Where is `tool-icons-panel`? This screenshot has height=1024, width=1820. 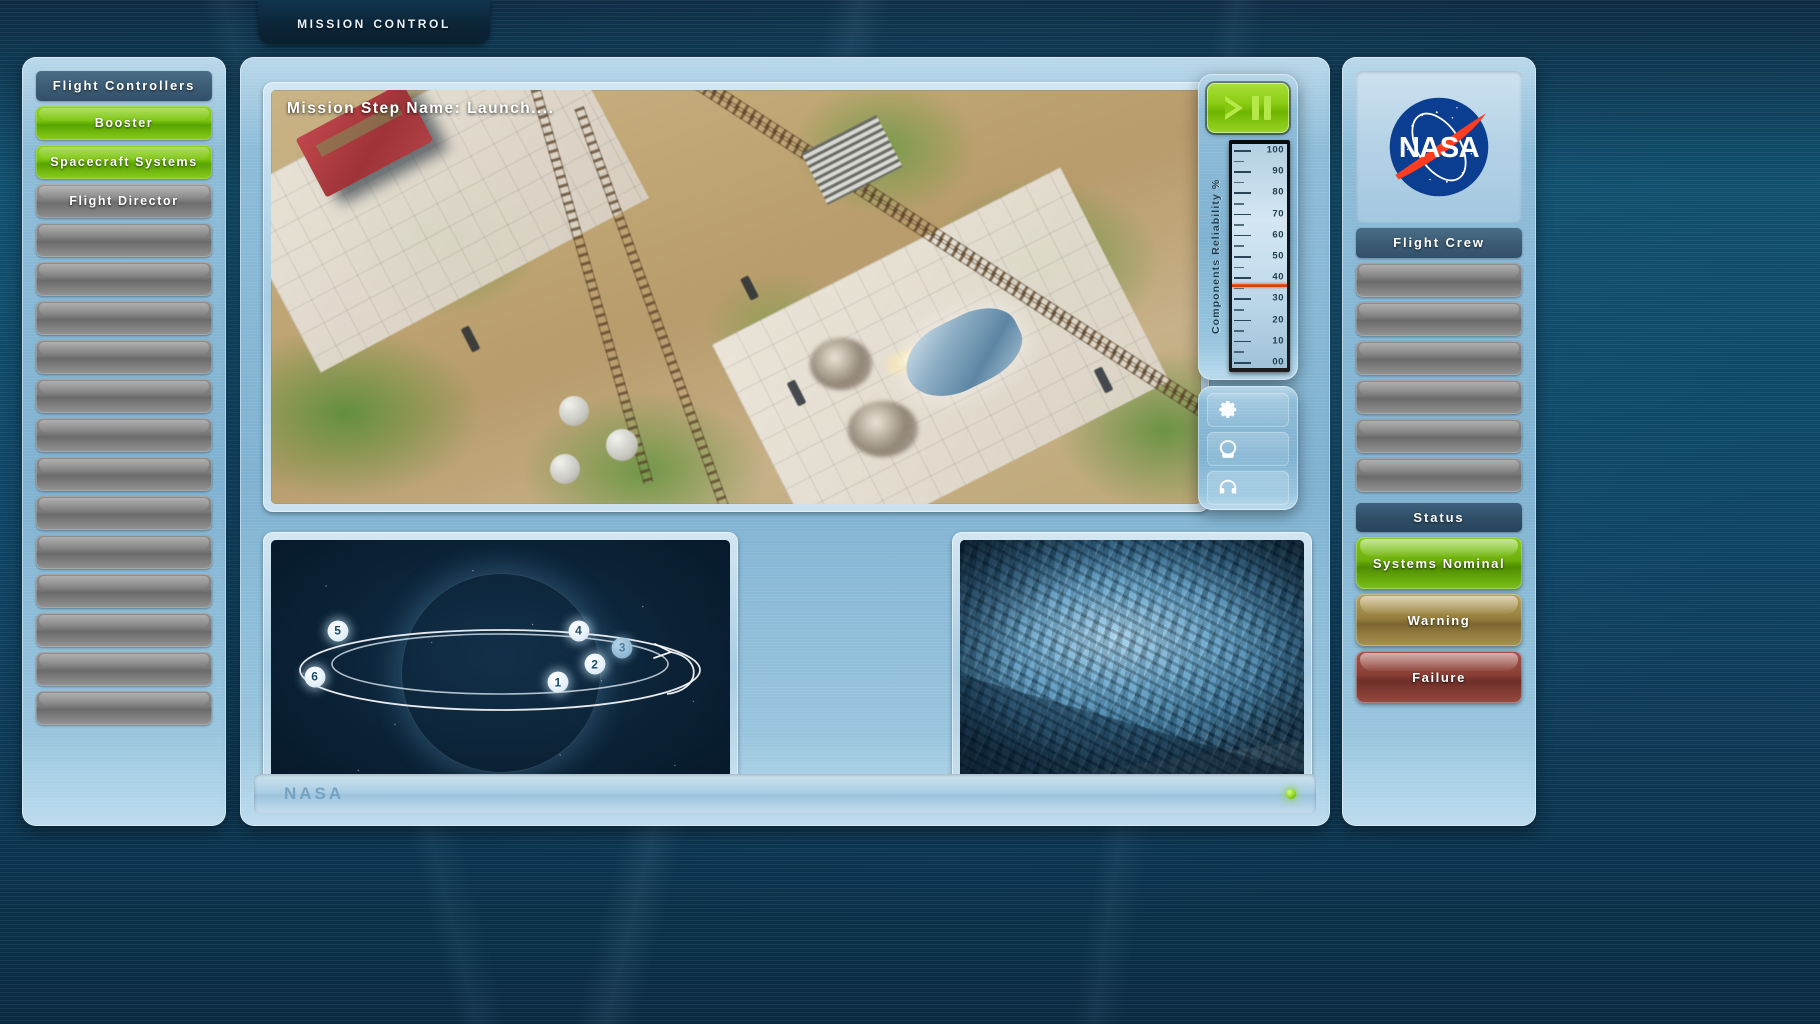 tool-icons-panel is located at coordinates (1248, 448).